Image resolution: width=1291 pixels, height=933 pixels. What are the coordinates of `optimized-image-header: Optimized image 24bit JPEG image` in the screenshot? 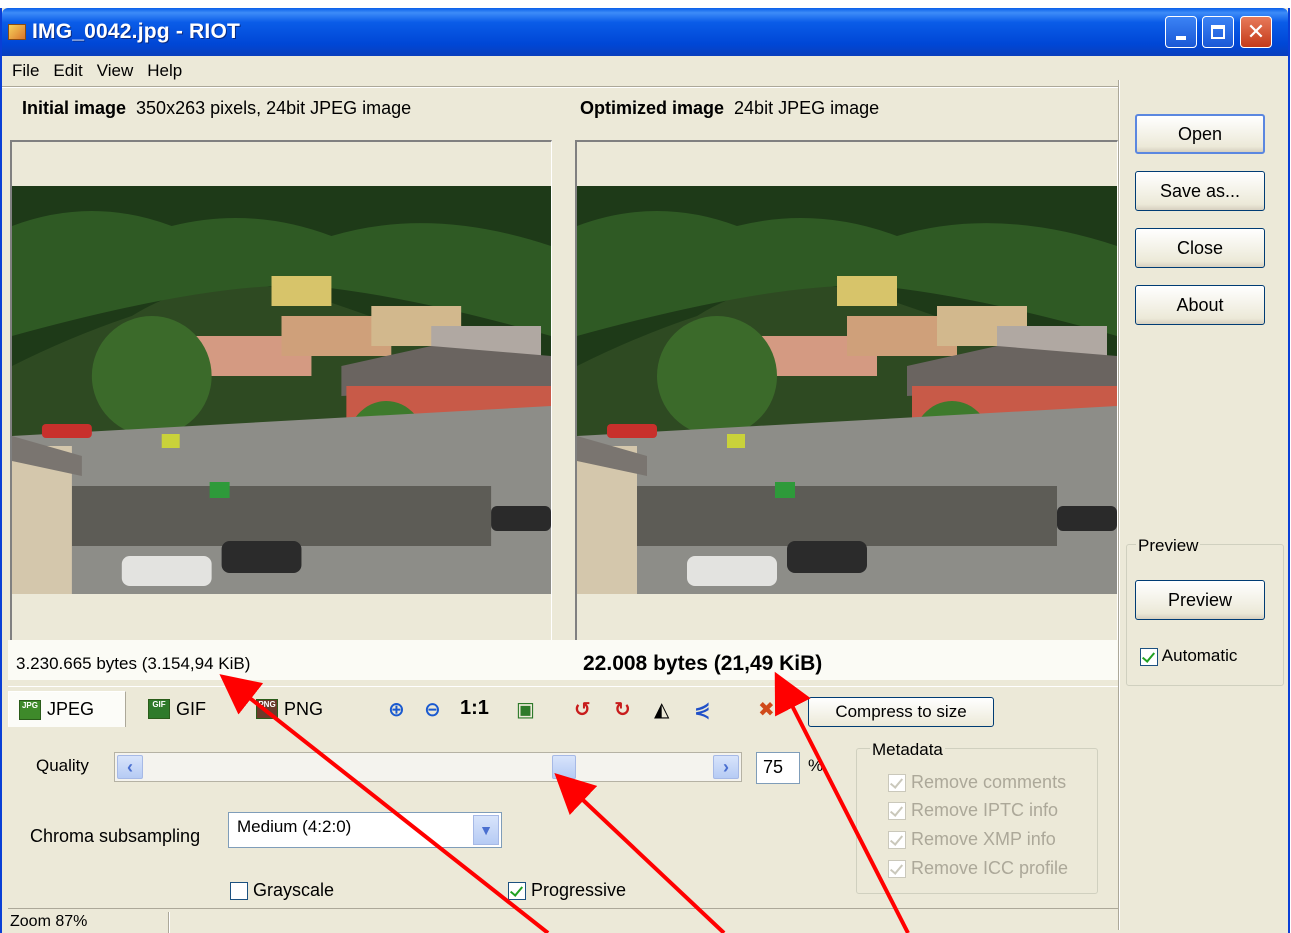 It's located at (729, 108).